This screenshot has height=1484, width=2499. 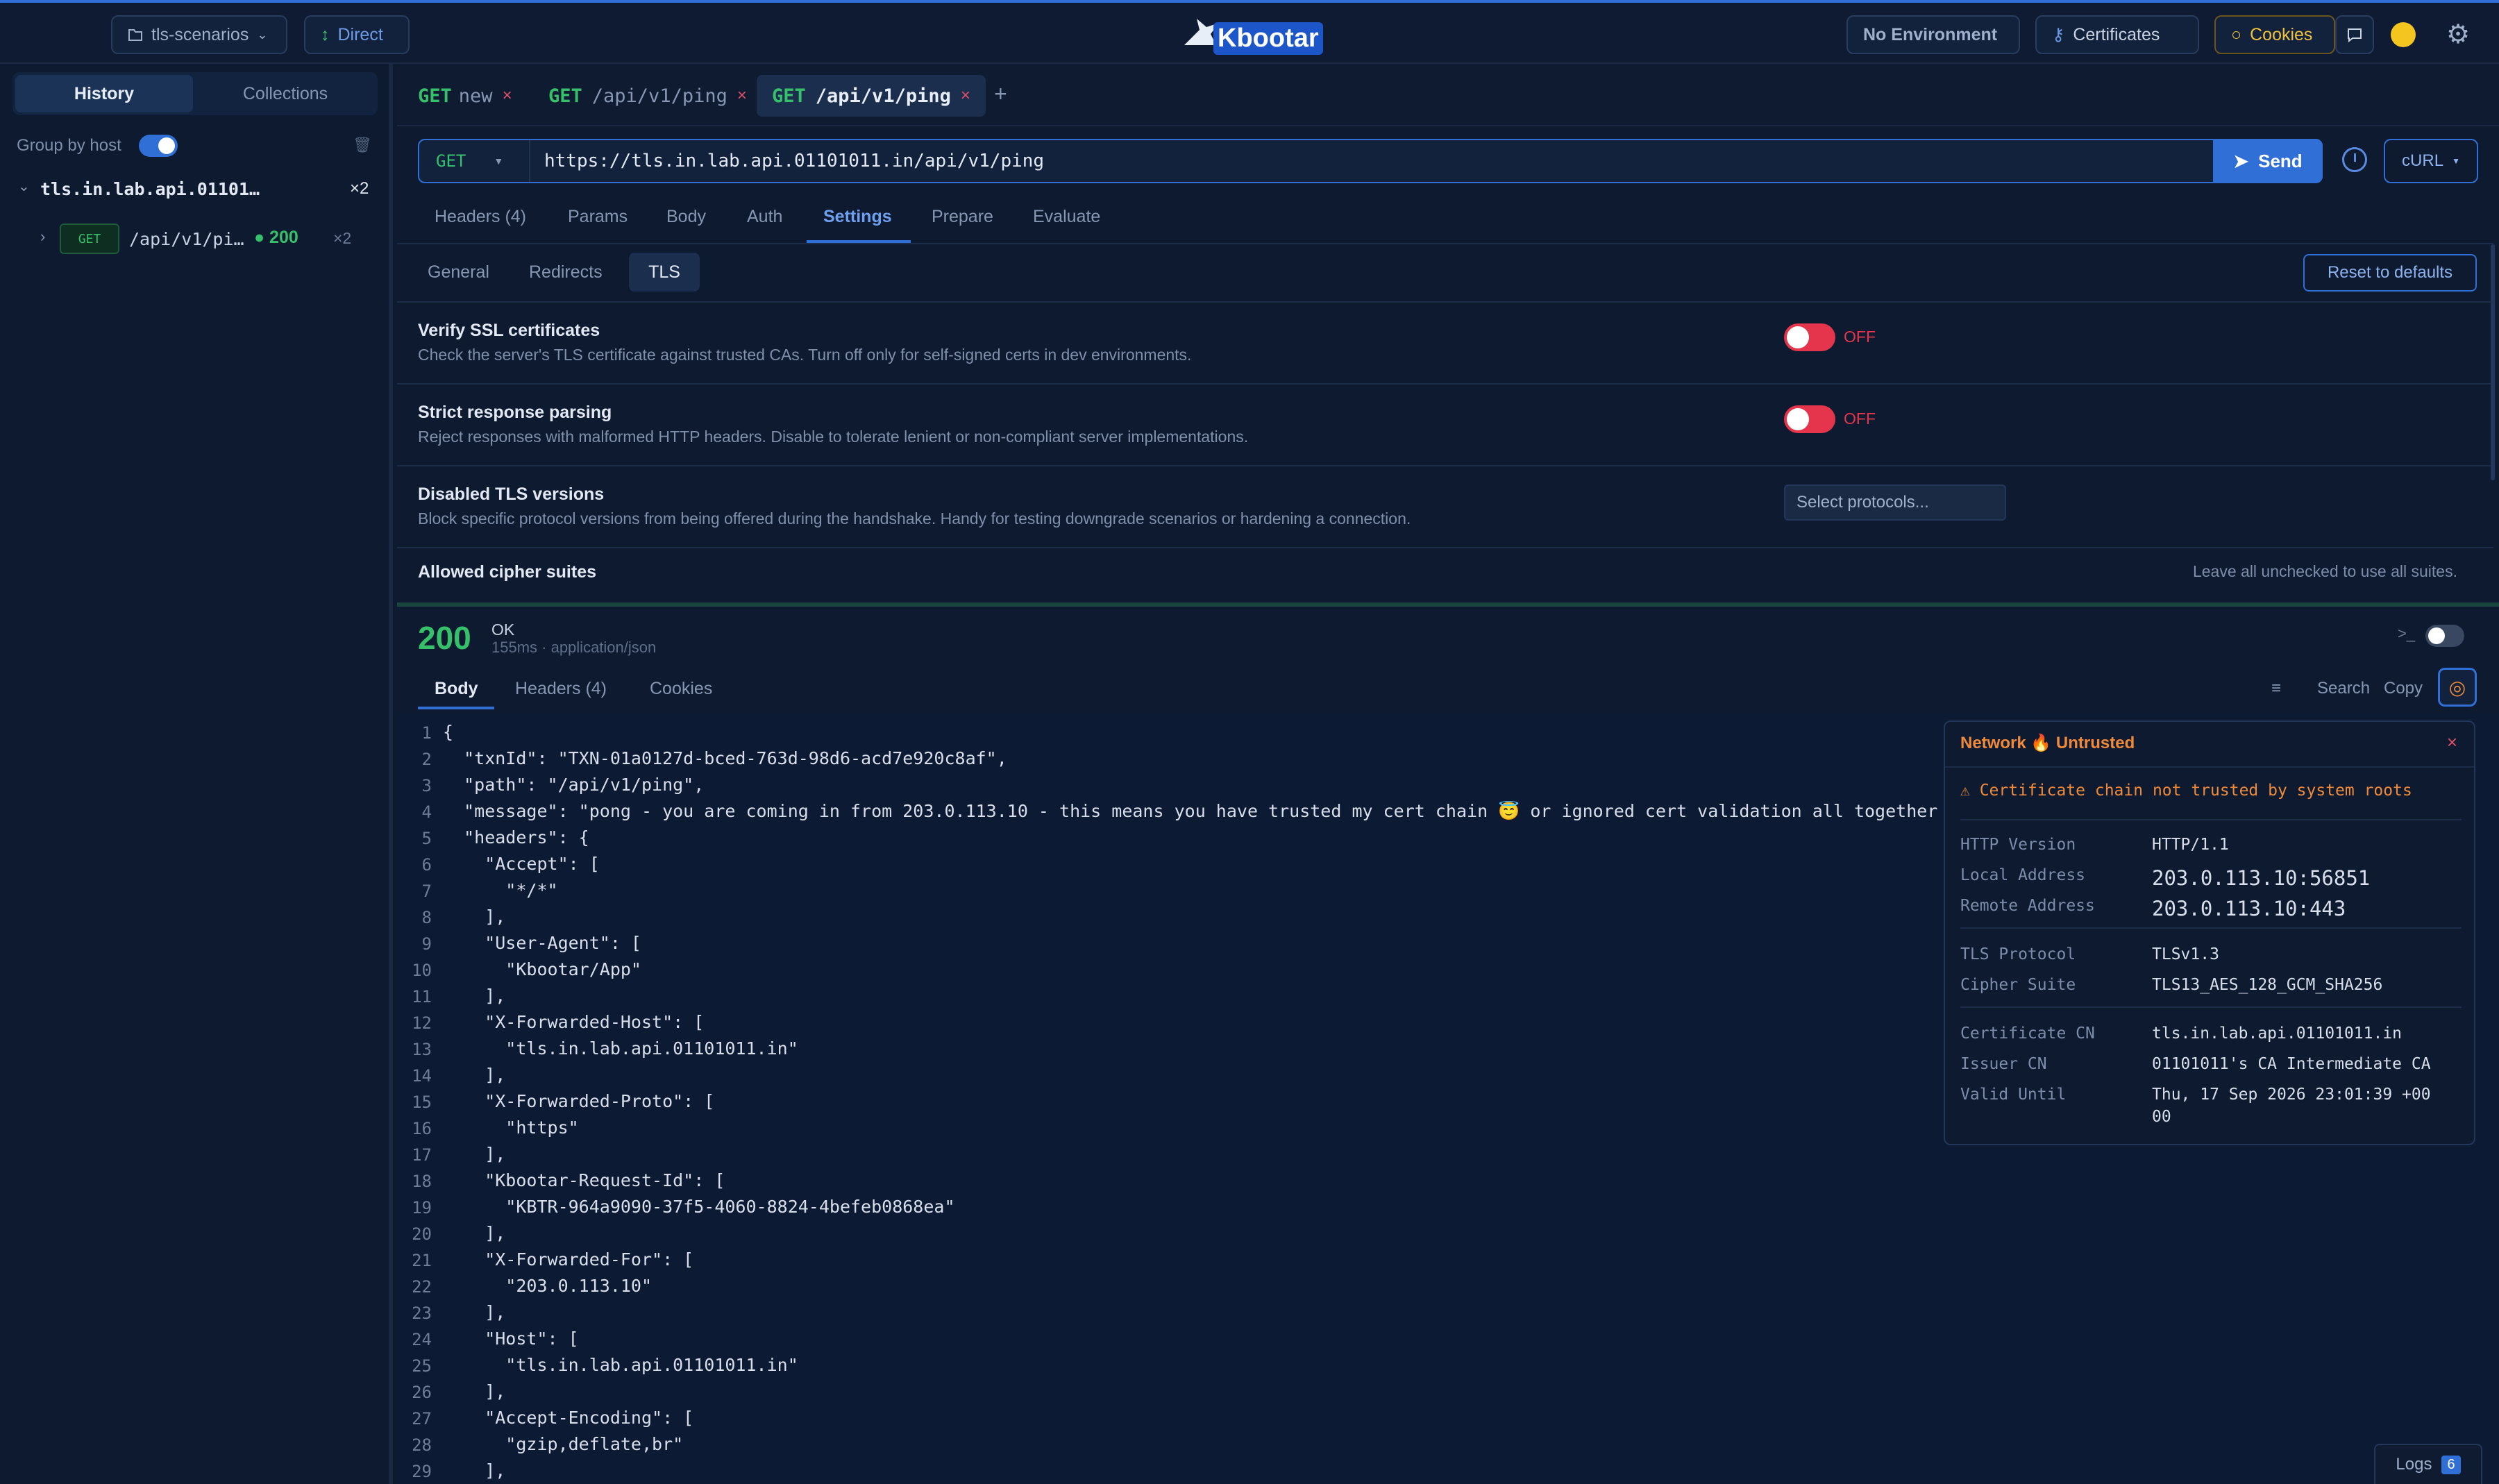 I want to click on network-globe-button: ◎, so click(x=2458, y=688).